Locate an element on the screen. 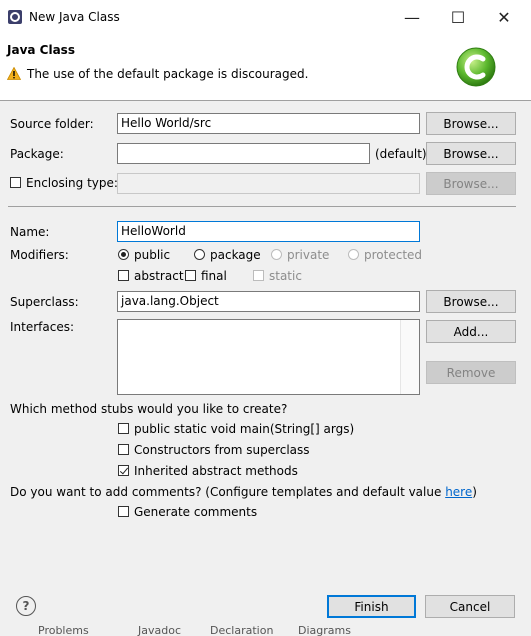 The width and height of the screenshot is (531, 636). generate-comments-label: Generate comments is located at coordinates (196, 512).